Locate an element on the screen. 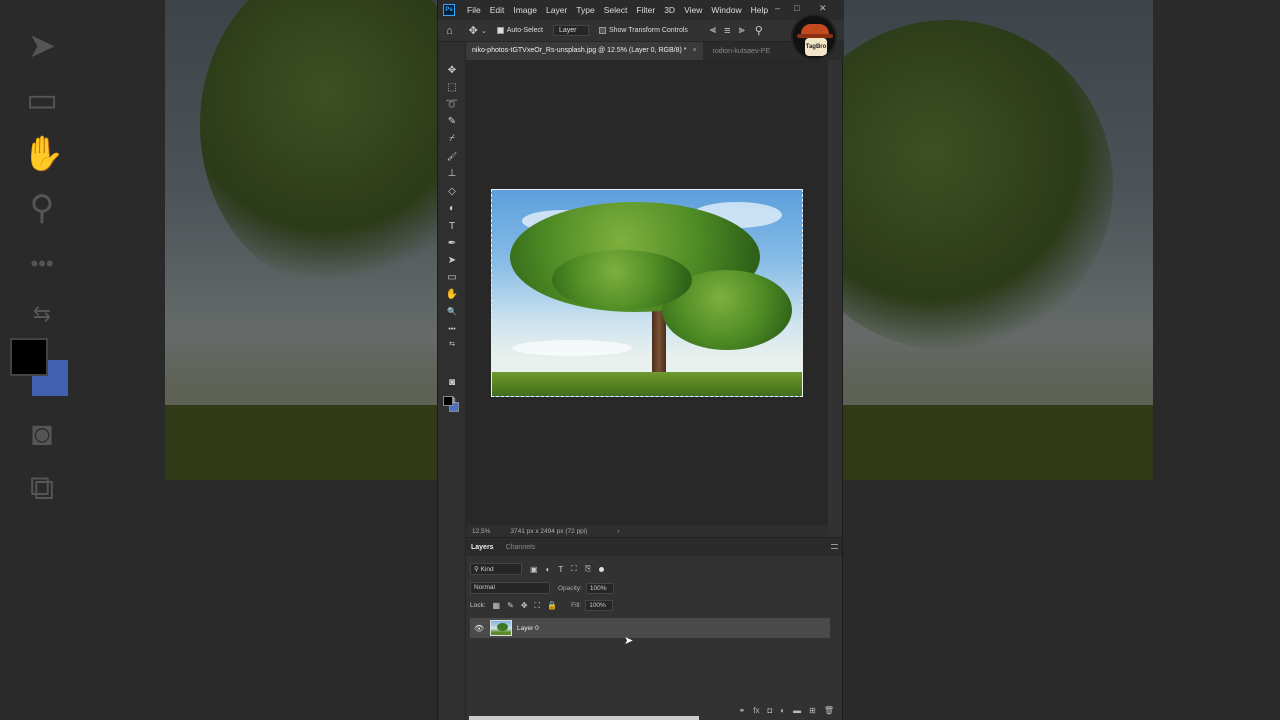 This screenshot has height=720, width=1280. brush-icon: 🖌 is located at coordinates (452, 157).